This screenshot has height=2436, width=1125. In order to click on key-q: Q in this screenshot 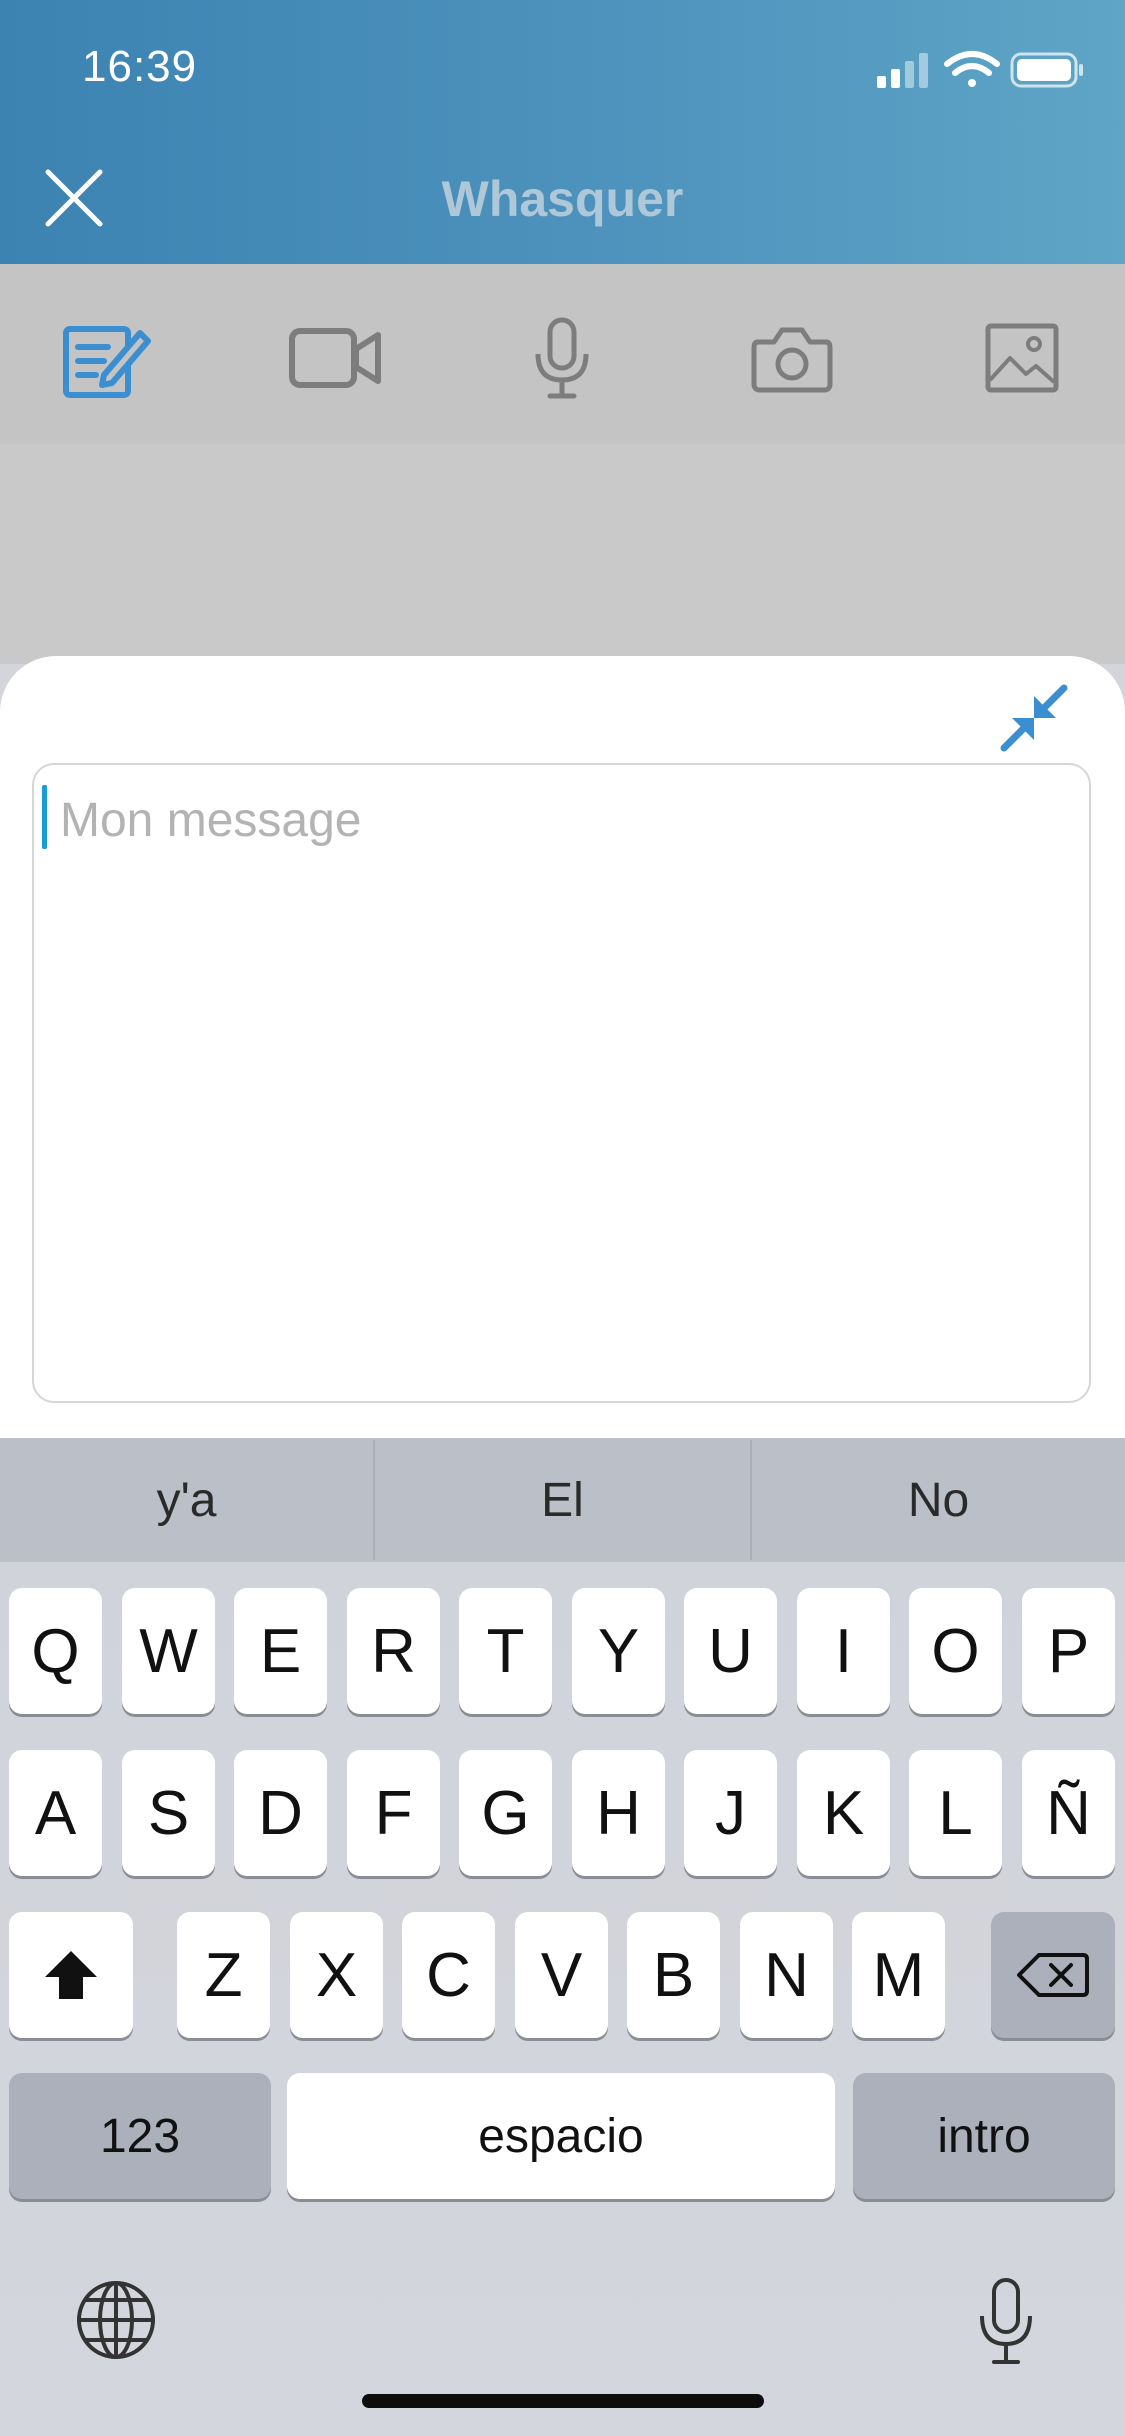, I will do `click(55, 1651)`.